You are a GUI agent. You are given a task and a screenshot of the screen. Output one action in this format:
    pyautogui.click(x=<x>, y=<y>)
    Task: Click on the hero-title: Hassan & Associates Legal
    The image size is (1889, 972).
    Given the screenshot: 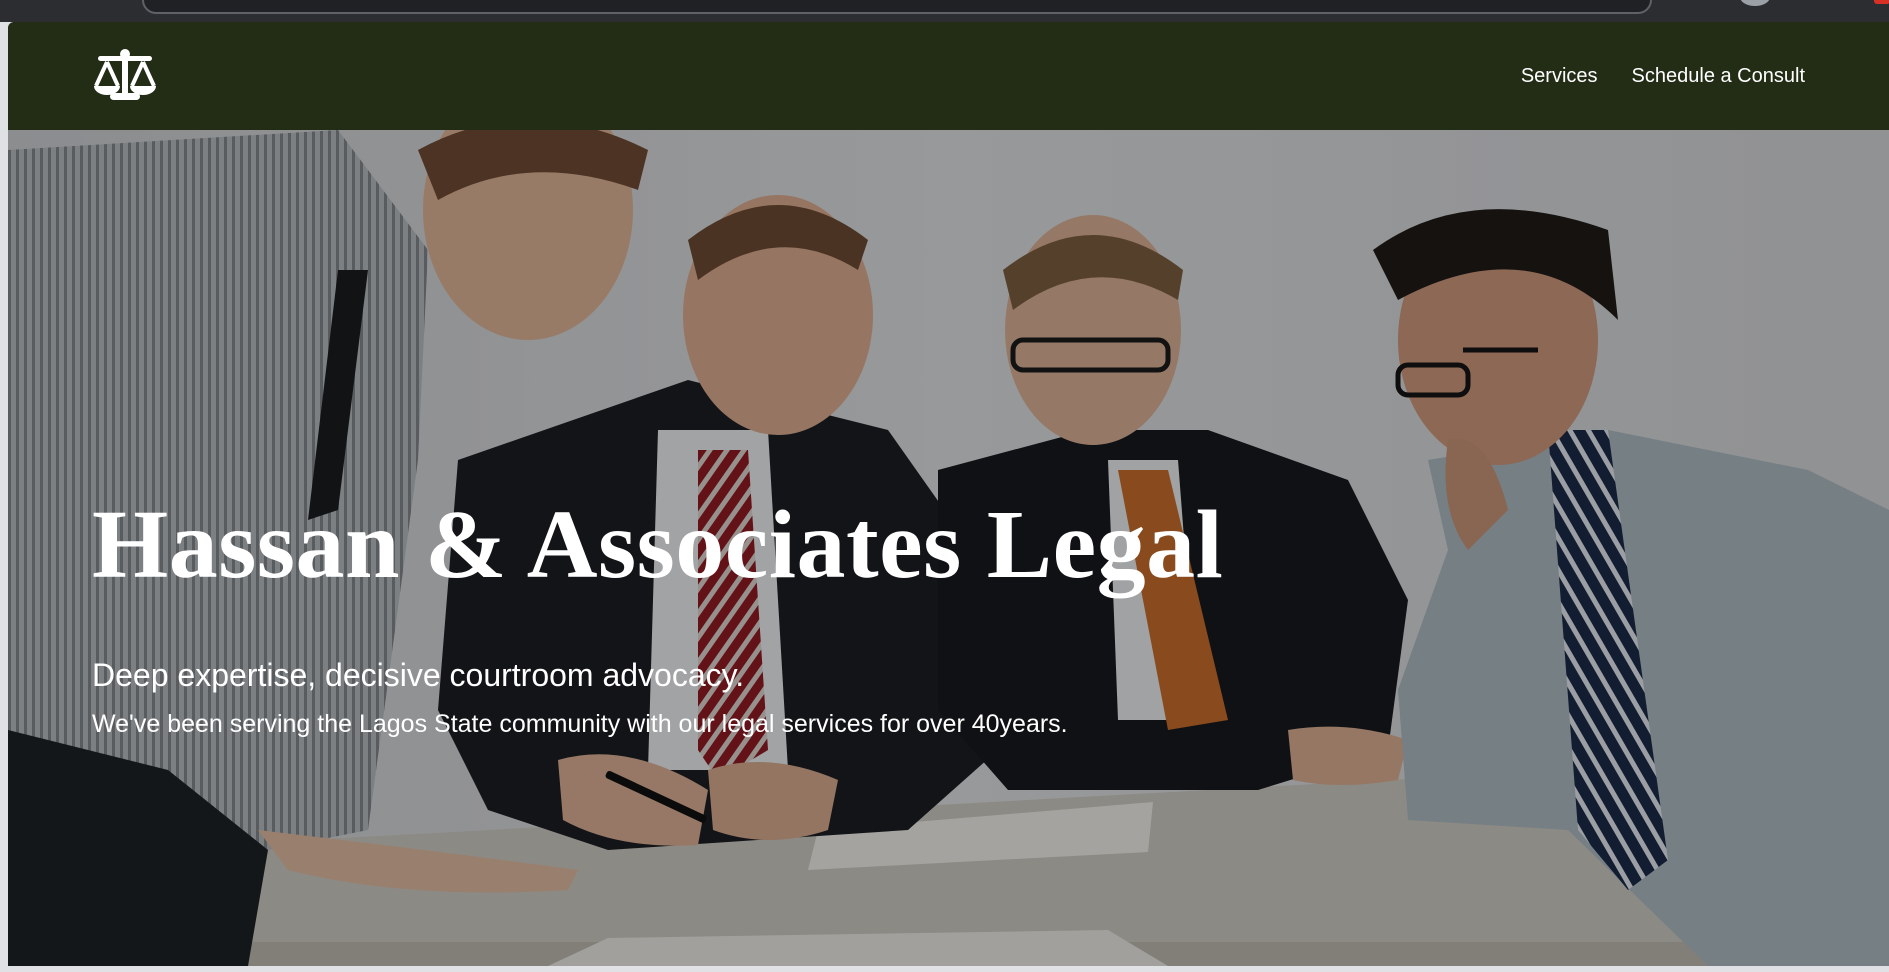 What is the action you would take?
    pyautogui.click(x=658, y=545)
    